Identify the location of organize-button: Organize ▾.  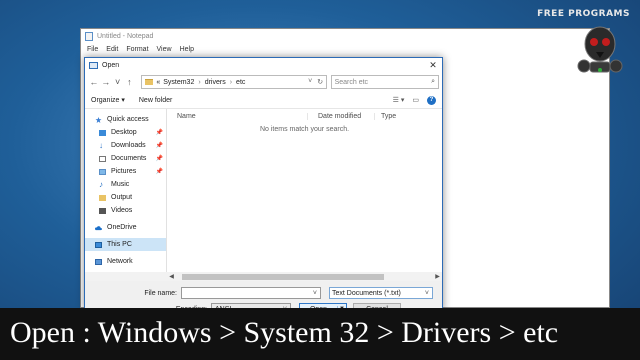
(108, 100).